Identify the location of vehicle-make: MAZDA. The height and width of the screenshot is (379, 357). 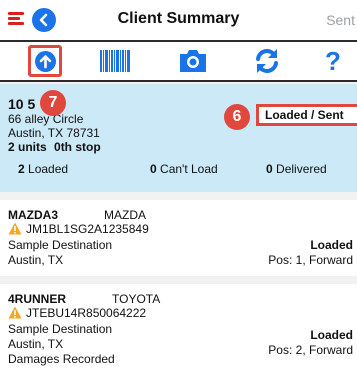
(125, 215).